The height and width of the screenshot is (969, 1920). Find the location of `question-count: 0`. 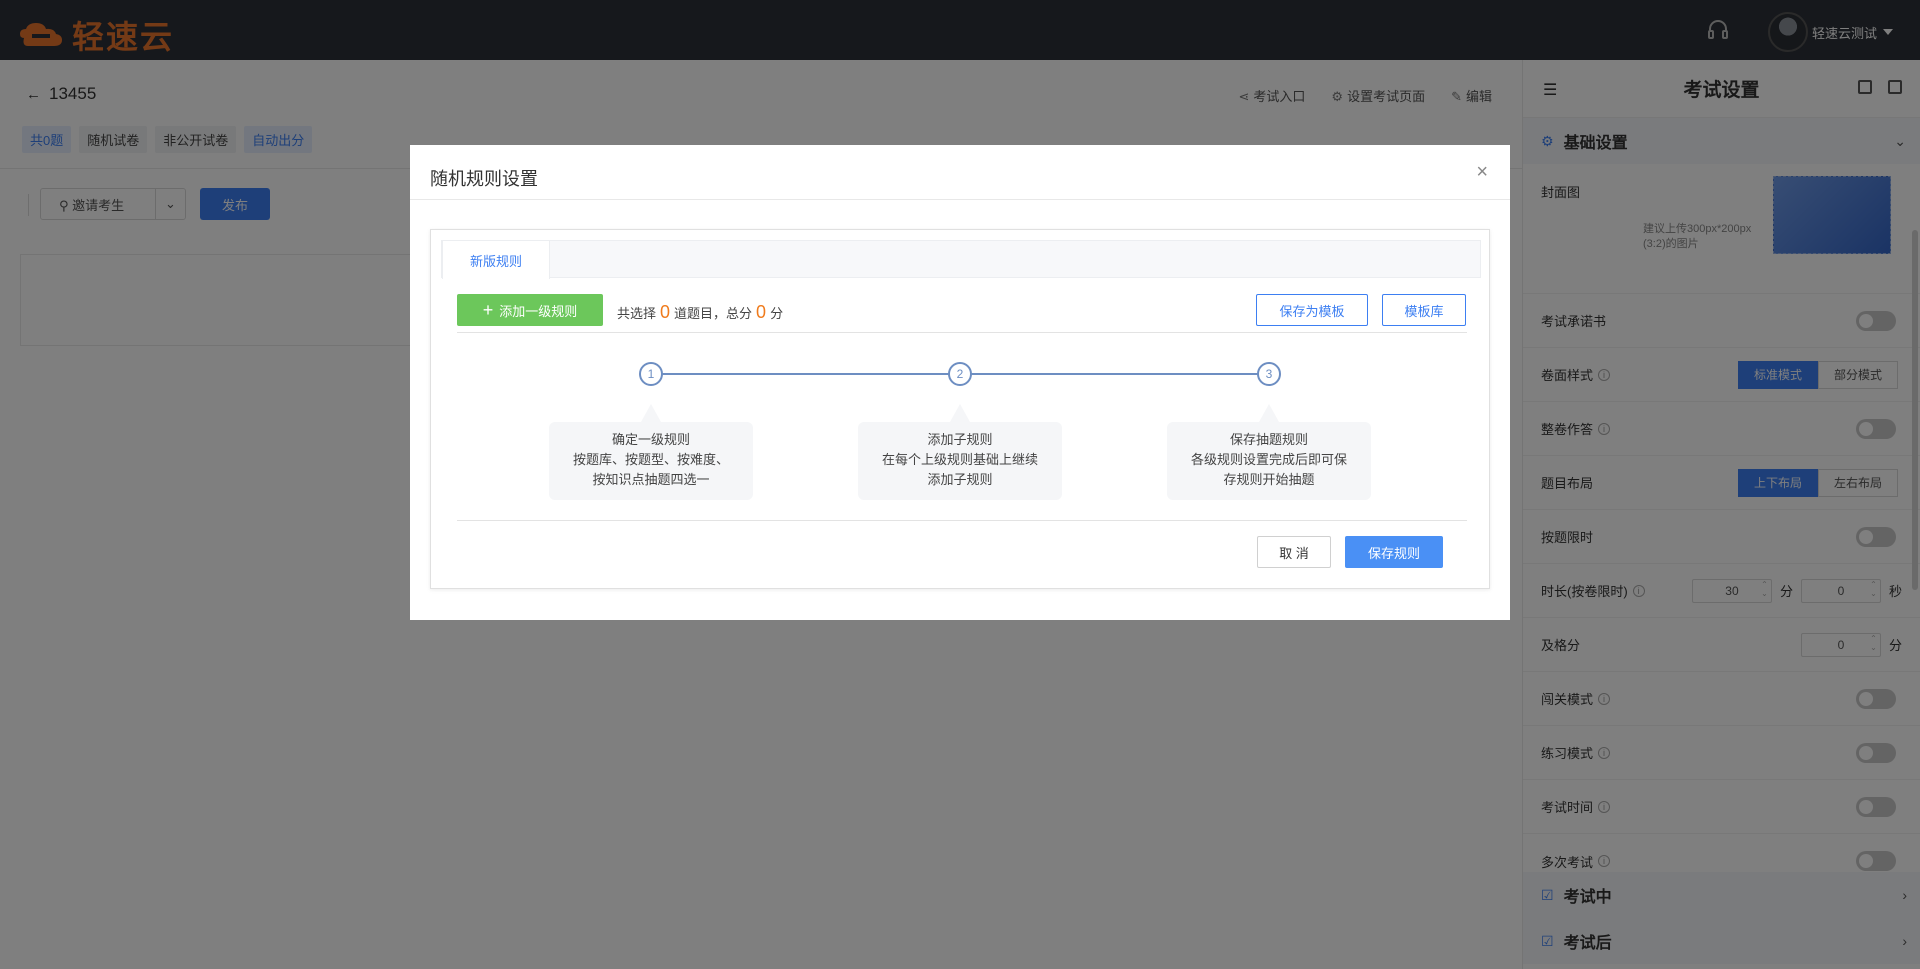

question-count: 0 is located at coordinates (665, 312).